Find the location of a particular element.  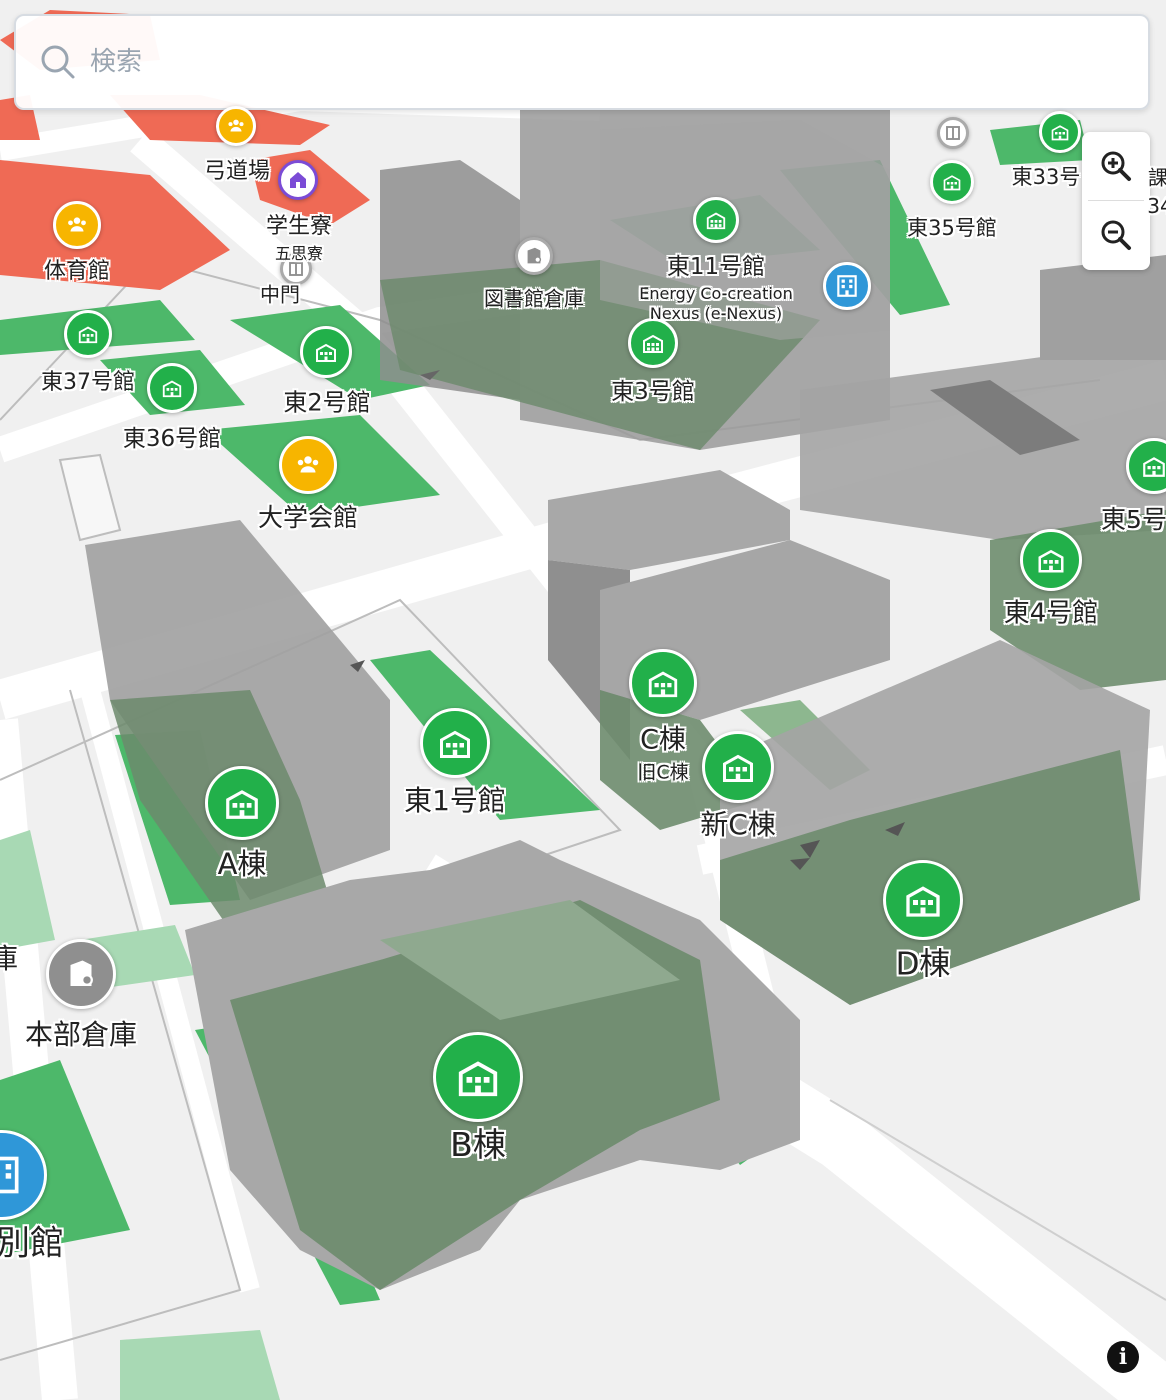

zoom-in-button is located at coordinates (1116, 166).